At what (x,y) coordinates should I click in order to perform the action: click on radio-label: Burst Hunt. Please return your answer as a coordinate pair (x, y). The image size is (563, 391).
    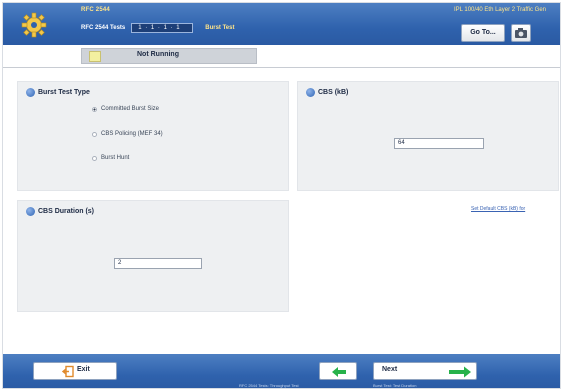
    Looking at the image, I should click on (115, 158).